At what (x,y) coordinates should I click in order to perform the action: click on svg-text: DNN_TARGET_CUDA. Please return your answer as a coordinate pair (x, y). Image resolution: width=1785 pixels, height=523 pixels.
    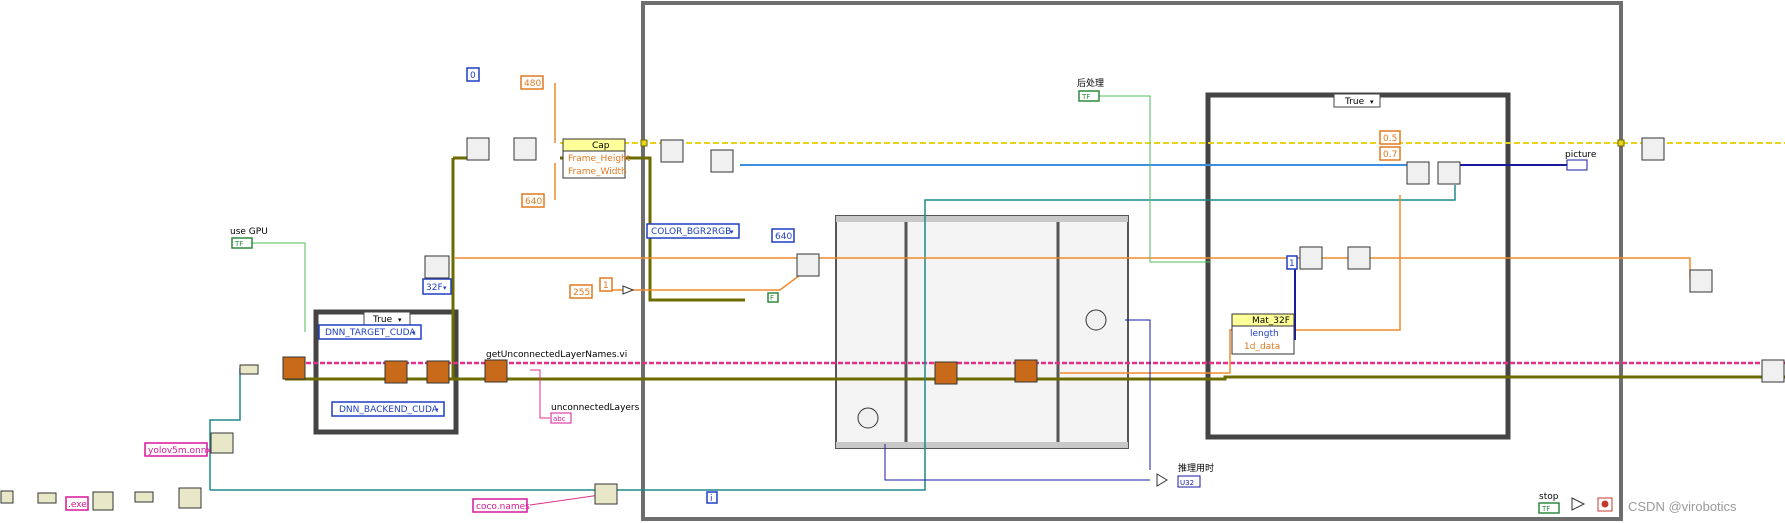
    Looking at the image, I should click on (370, 333).